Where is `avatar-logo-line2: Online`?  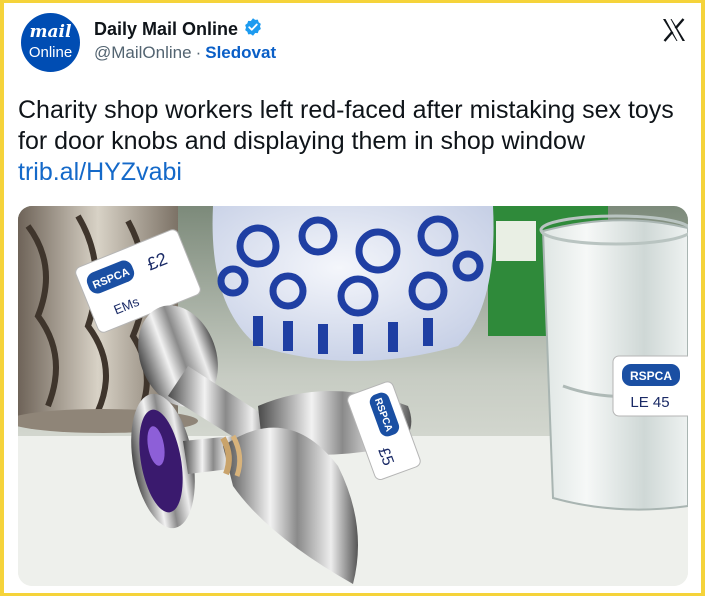
avatar-logo-line2: Online is located at coordinates (50, 52).